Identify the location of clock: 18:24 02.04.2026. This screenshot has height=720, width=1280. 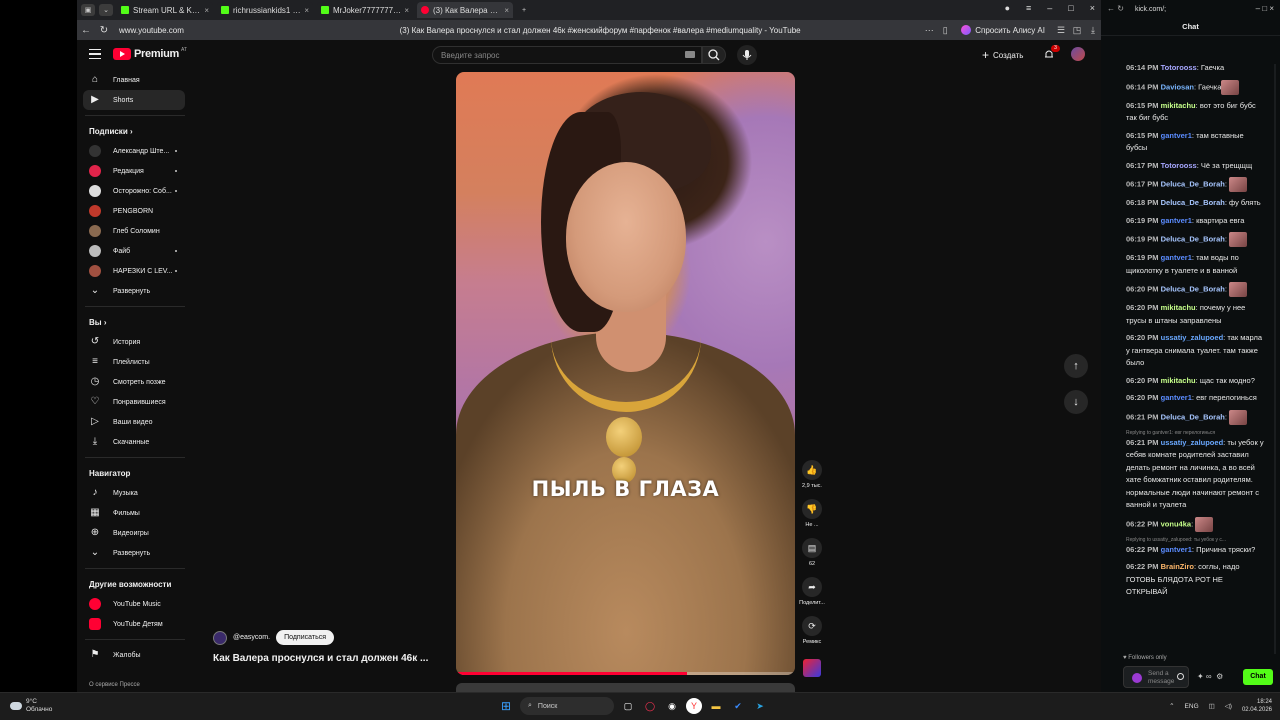
(1257, 706).